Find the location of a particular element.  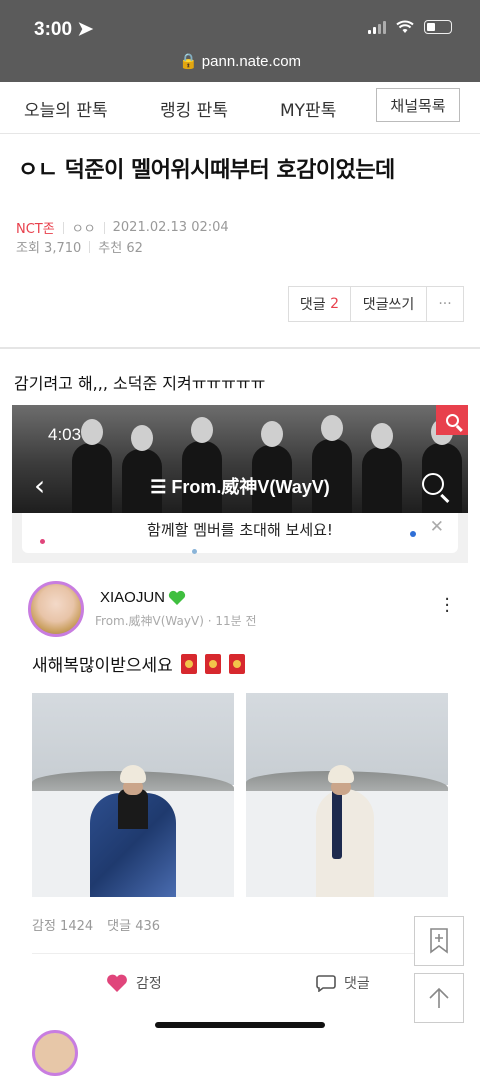

emotion-count: 감정 1424 is located at coordinates (63, 926).